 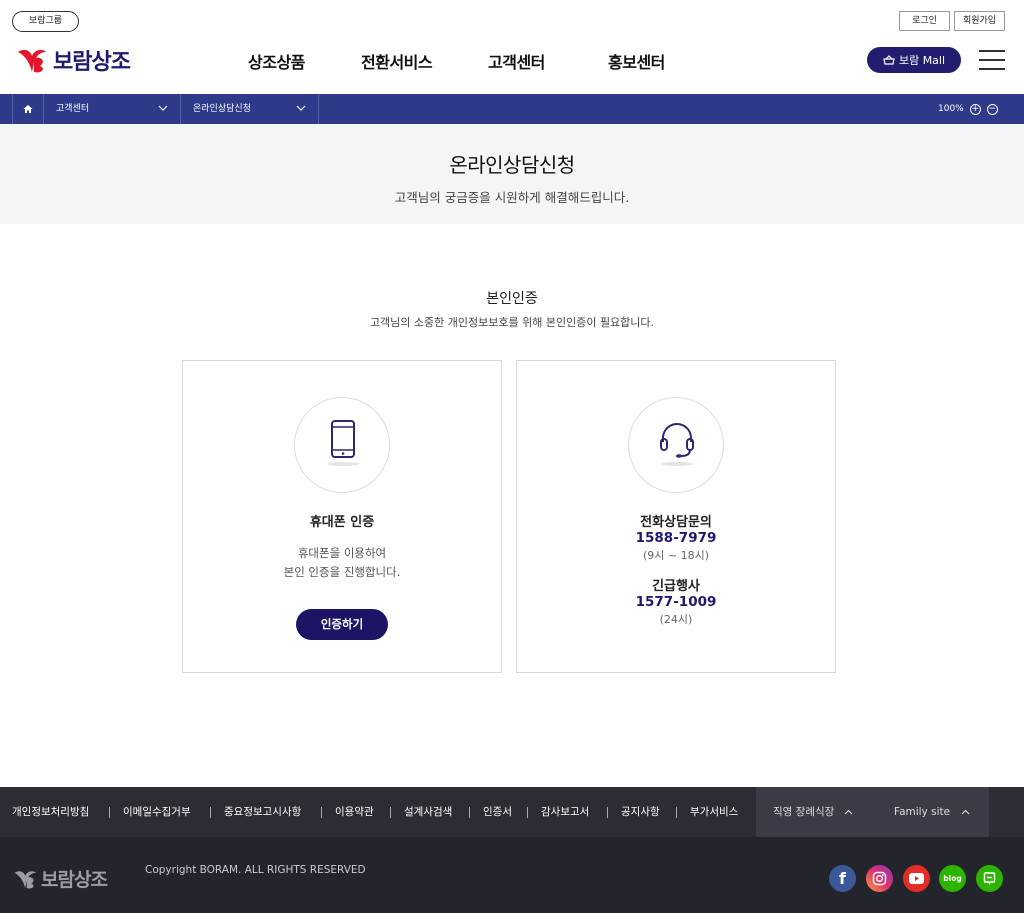 What do you see at coordinates (512, 165) in the screenshot?
I see `page-title: 온라인상담신청` at bounding box center [512, 165].